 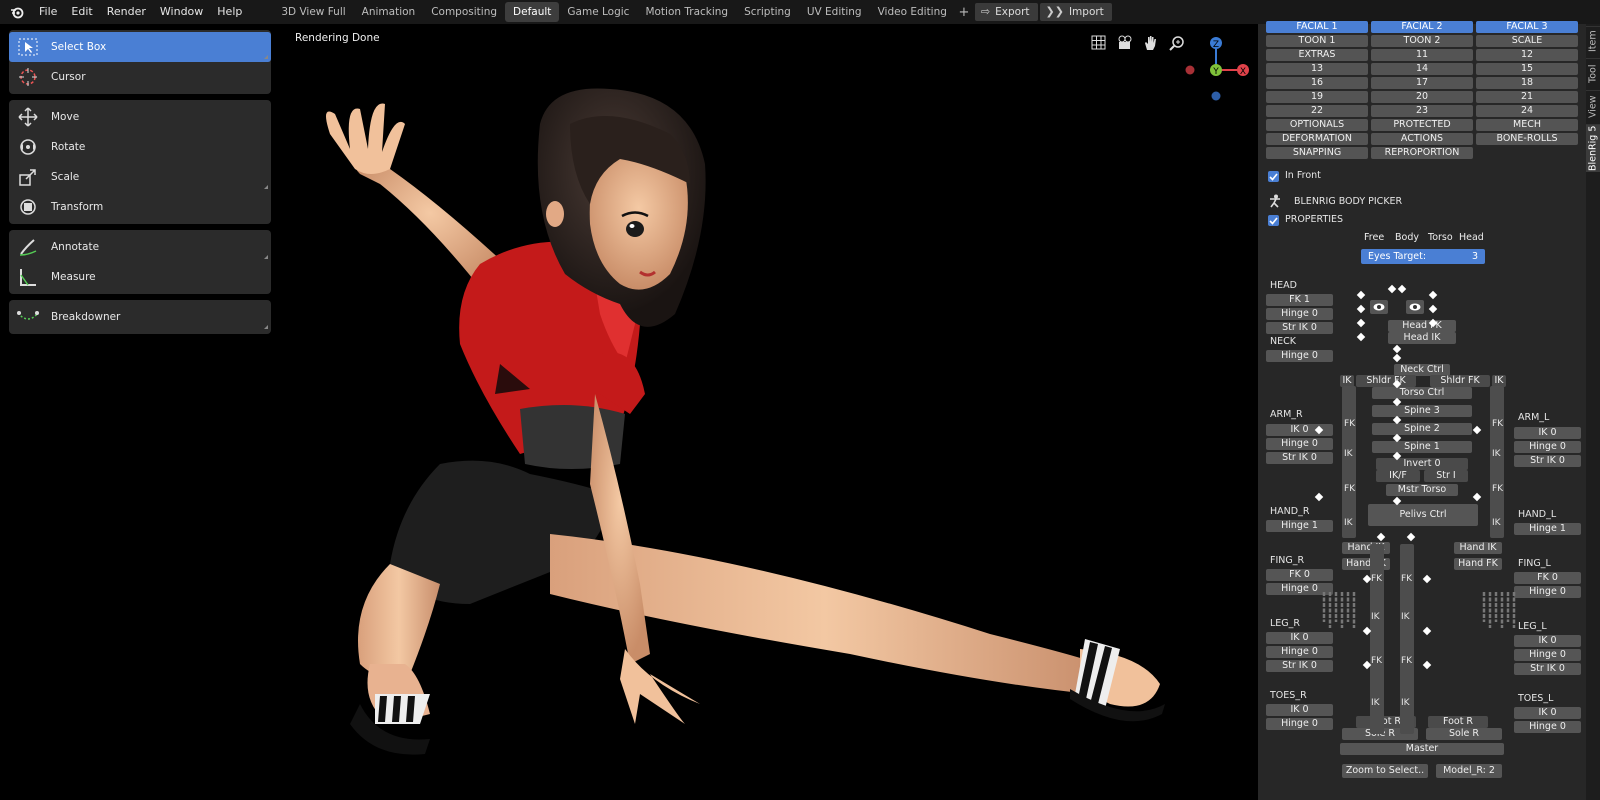 I want to click on layer-button: ACTIONS, so click(x=1422, y=139).